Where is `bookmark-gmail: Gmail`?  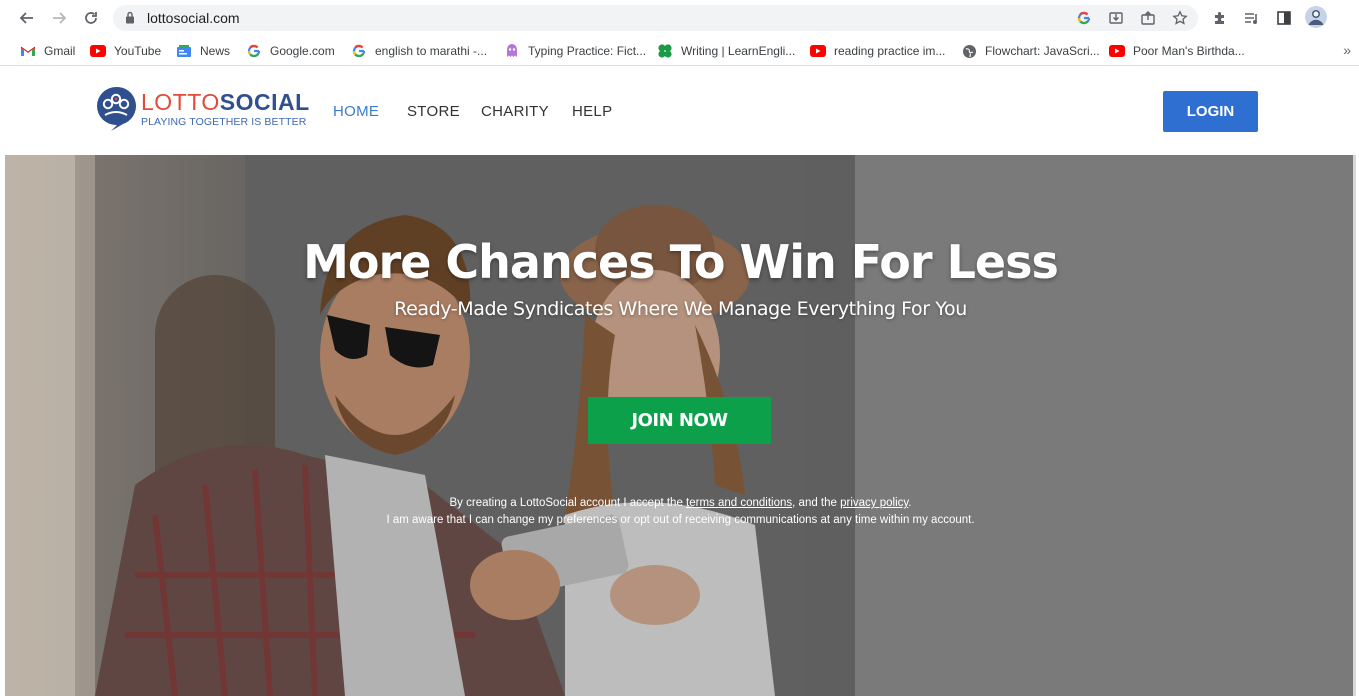 bookmark-gmail: Gmail is located at coordinates (47, 51).